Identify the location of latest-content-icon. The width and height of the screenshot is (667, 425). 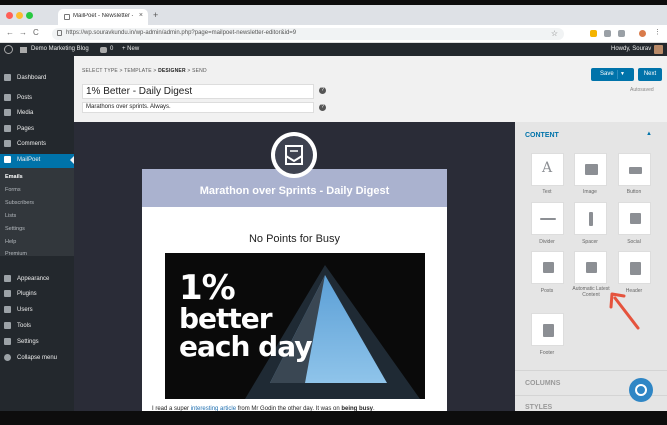
(591, 267).